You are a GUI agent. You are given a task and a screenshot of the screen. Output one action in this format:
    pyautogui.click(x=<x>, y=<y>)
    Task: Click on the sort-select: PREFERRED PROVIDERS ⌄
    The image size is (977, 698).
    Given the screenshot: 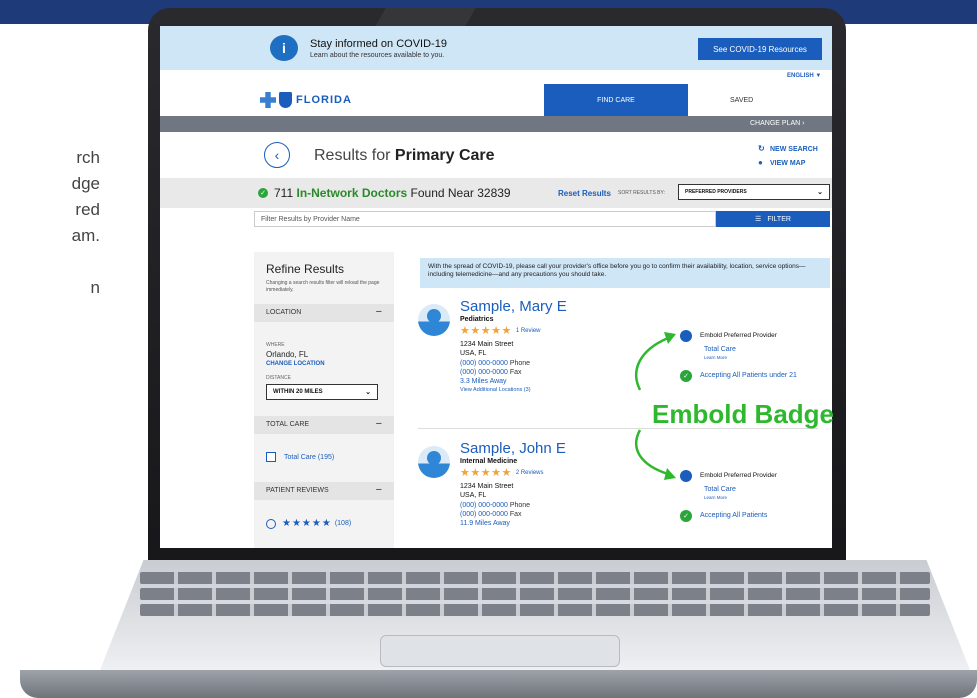 What is the action you would take?
    pyautogui.click(x=754, y=192)
    